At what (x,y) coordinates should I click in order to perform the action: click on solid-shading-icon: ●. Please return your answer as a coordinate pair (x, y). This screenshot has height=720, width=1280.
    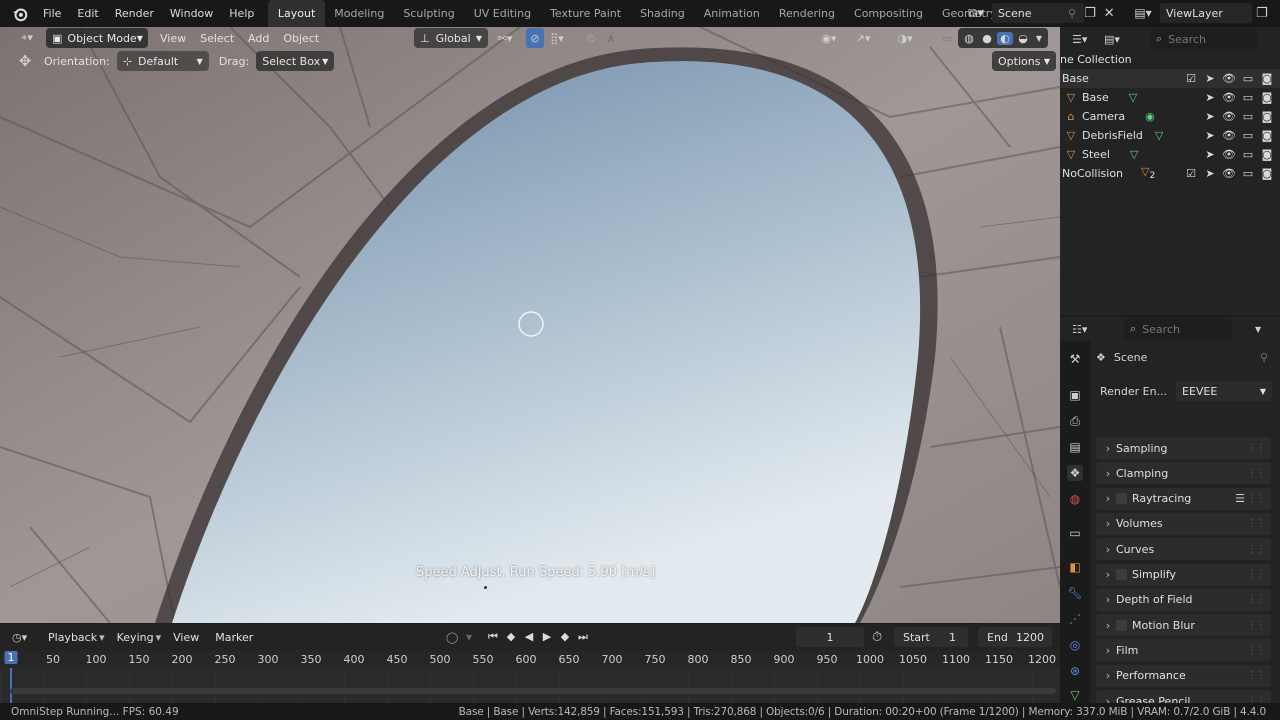
    Looking at the image, I should click on (987, 38).